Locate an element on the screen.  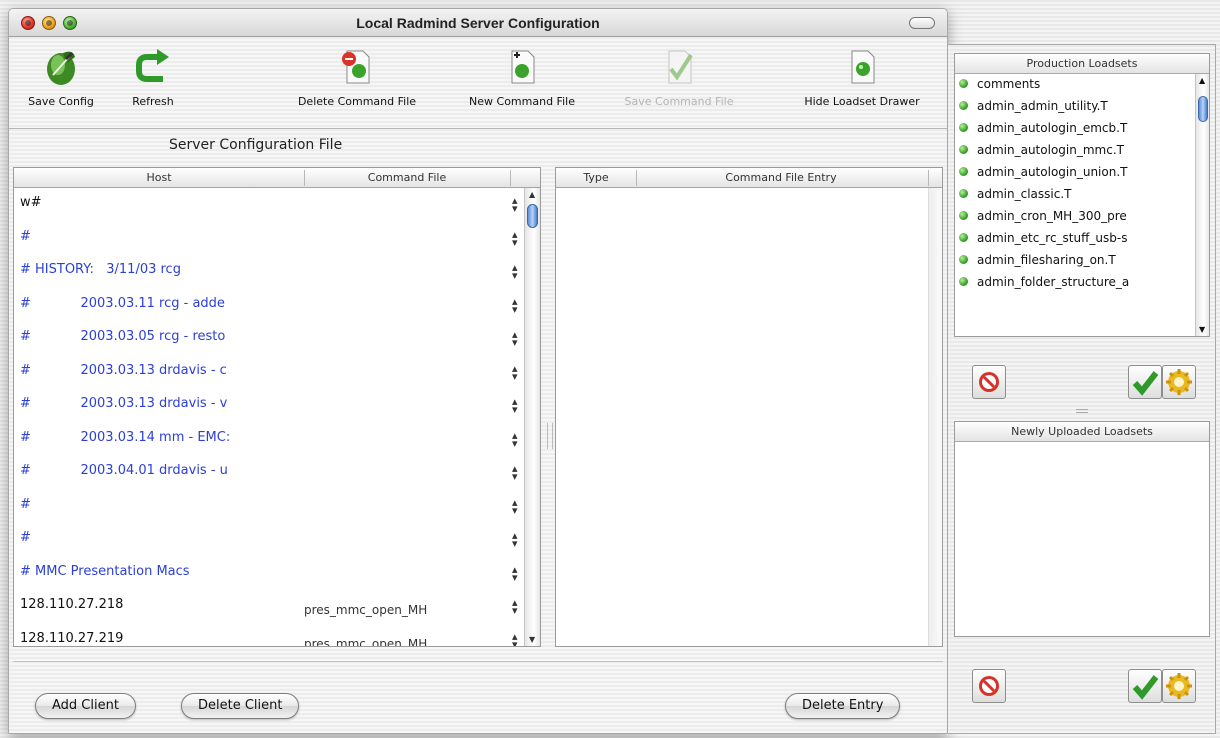
toolbar: Save Config Refresh Delete Command File is located at coordinates (478, 83).